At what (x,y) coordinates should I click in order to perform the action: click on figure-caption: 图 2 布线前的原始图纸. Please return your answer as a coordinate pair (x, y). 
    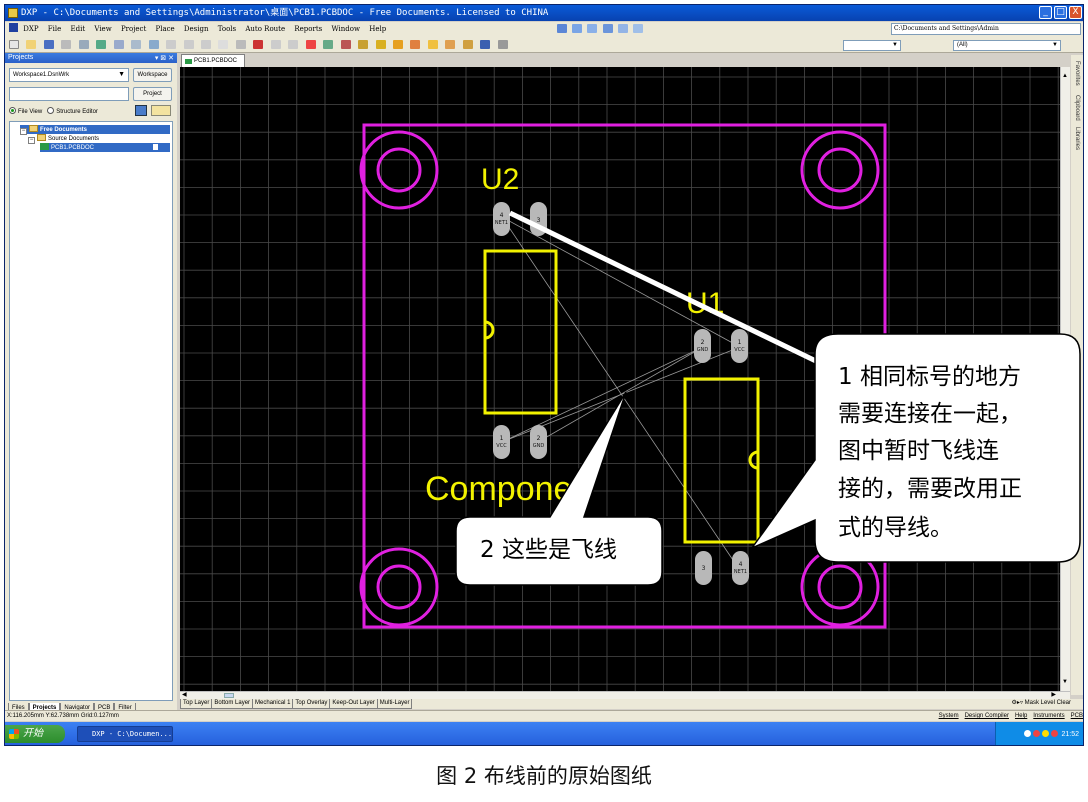
    Looking at the image, I should click on (544, 776).